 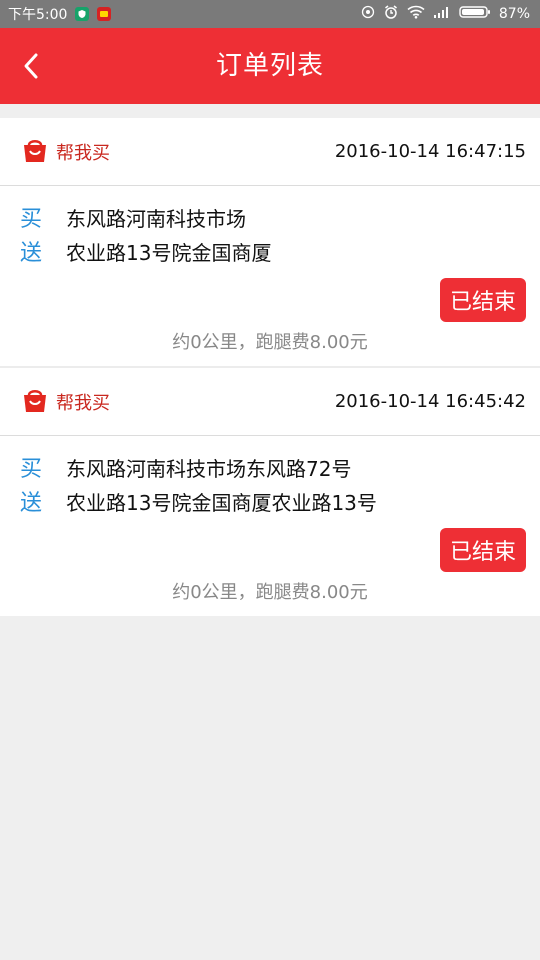 I want to click on buy-address: 东风路河南科技市场, so click(x=156, y=218).